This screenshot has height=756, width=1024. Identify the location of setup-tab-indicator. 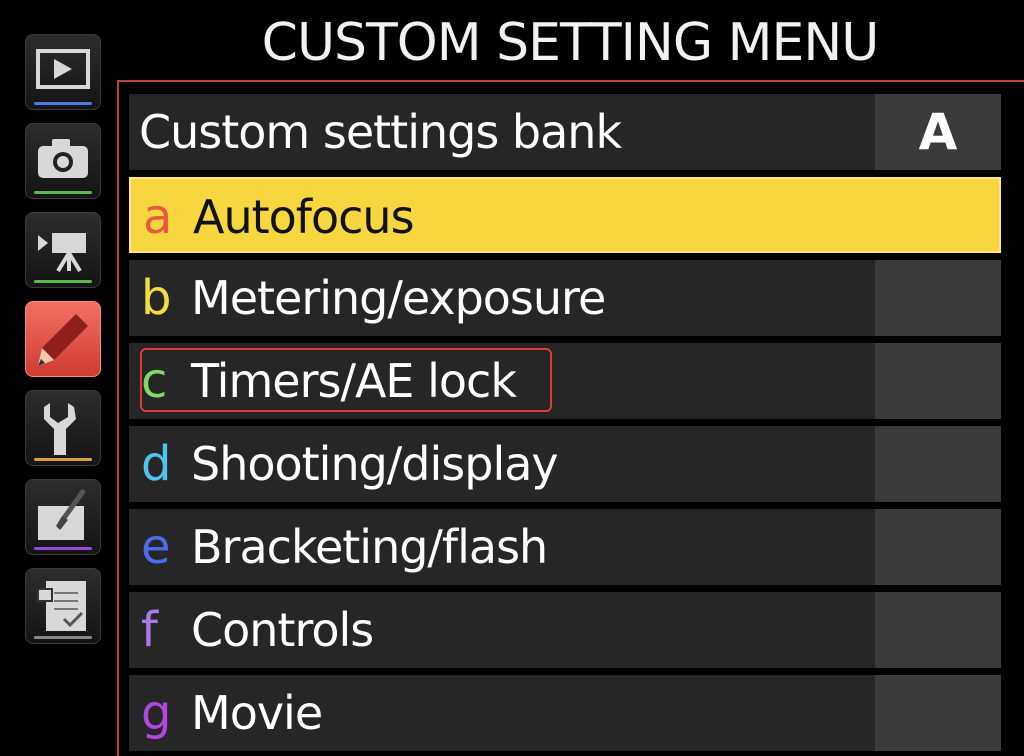
(63, 459).